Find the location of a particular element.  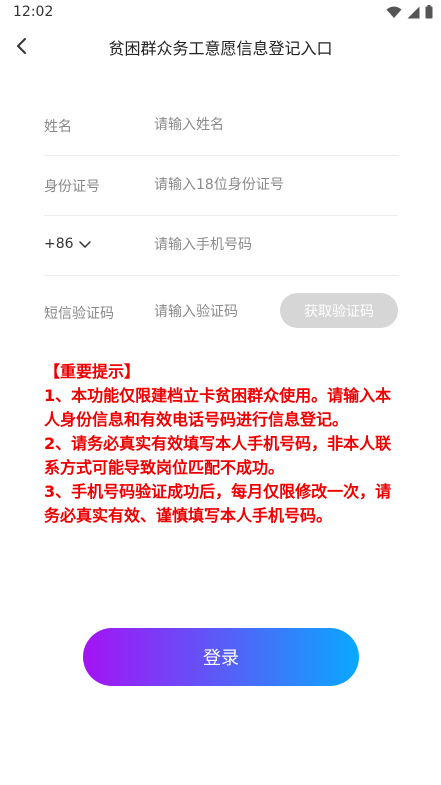

notice-line: 3、手机号码验证成功后，每月仅限修改一次，请务必真实有效、谨慎填写本人手机号码。 is located at coordinates (218, 503).